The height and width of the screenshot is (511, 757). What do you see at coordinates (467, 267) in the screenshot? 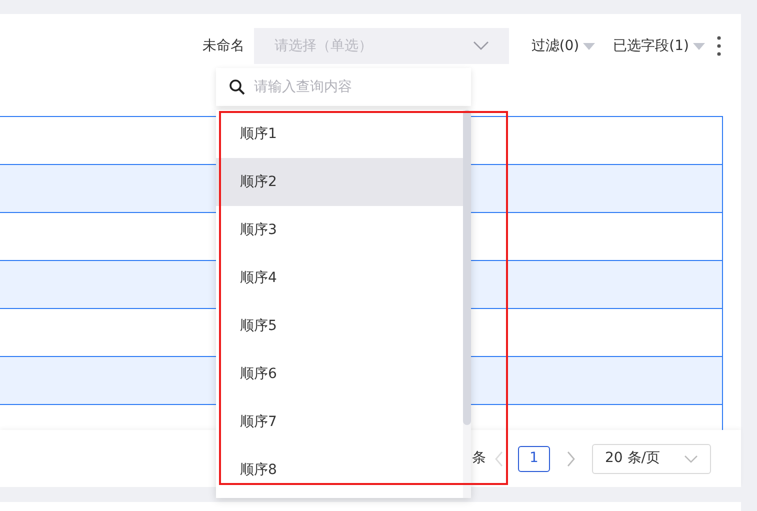
I see `scrollbar-thumb` at bounding box center [467, 267].